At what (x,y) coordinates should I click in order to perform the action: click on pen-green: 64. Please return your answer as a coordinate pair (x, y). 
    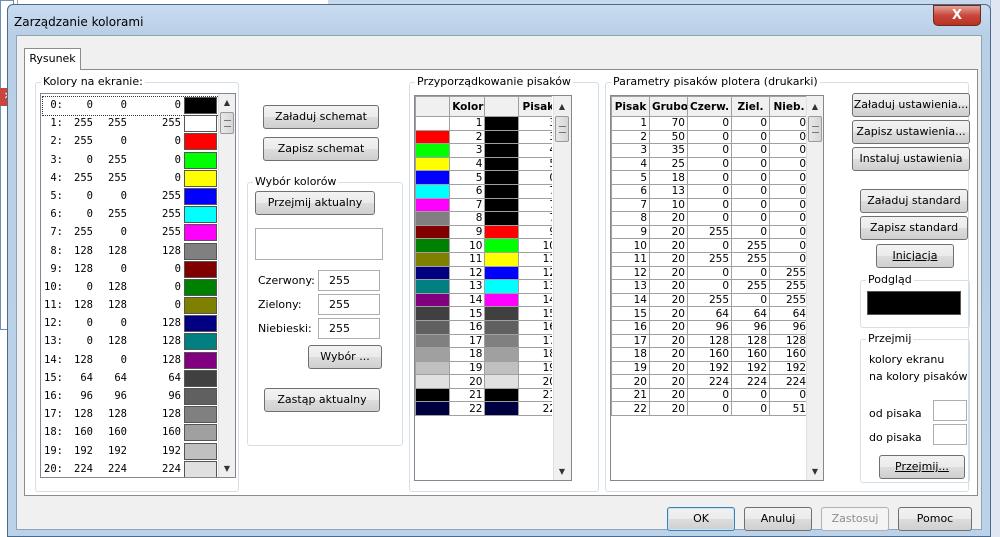
    Looking at the image, I should click on (750, 313).